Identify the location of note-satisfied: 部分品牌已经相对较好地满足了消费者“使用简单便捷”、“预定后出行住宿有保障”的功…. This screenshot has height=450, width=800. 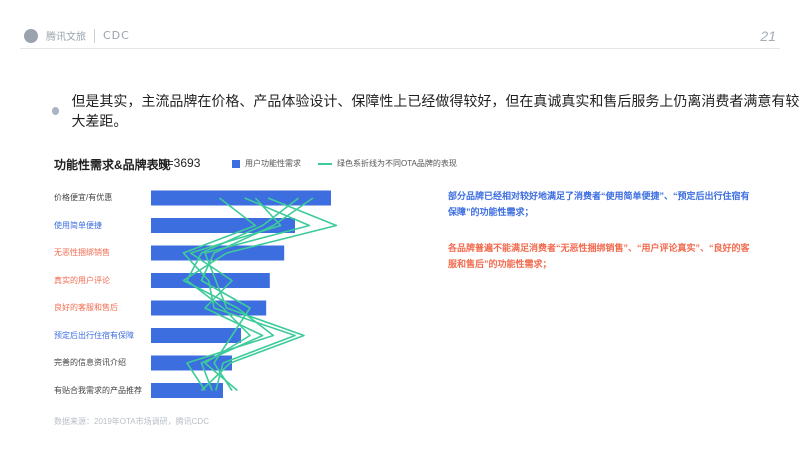
(599, 204).